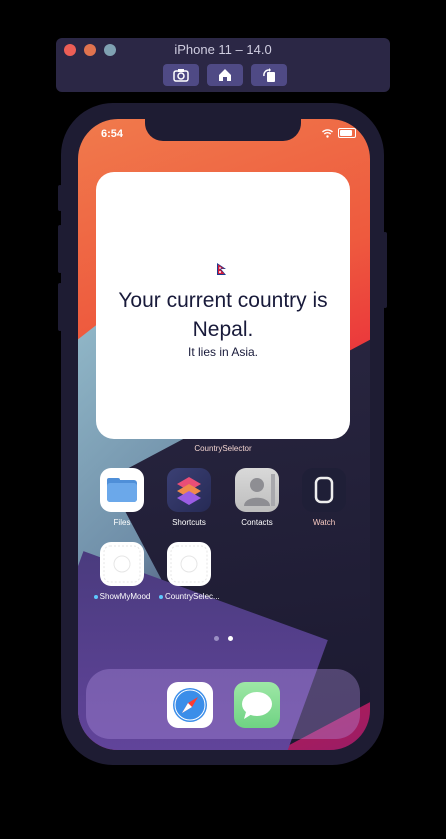 The width and height of the screenshot is (446, 839). I want to click on notch, so click(223, 130).